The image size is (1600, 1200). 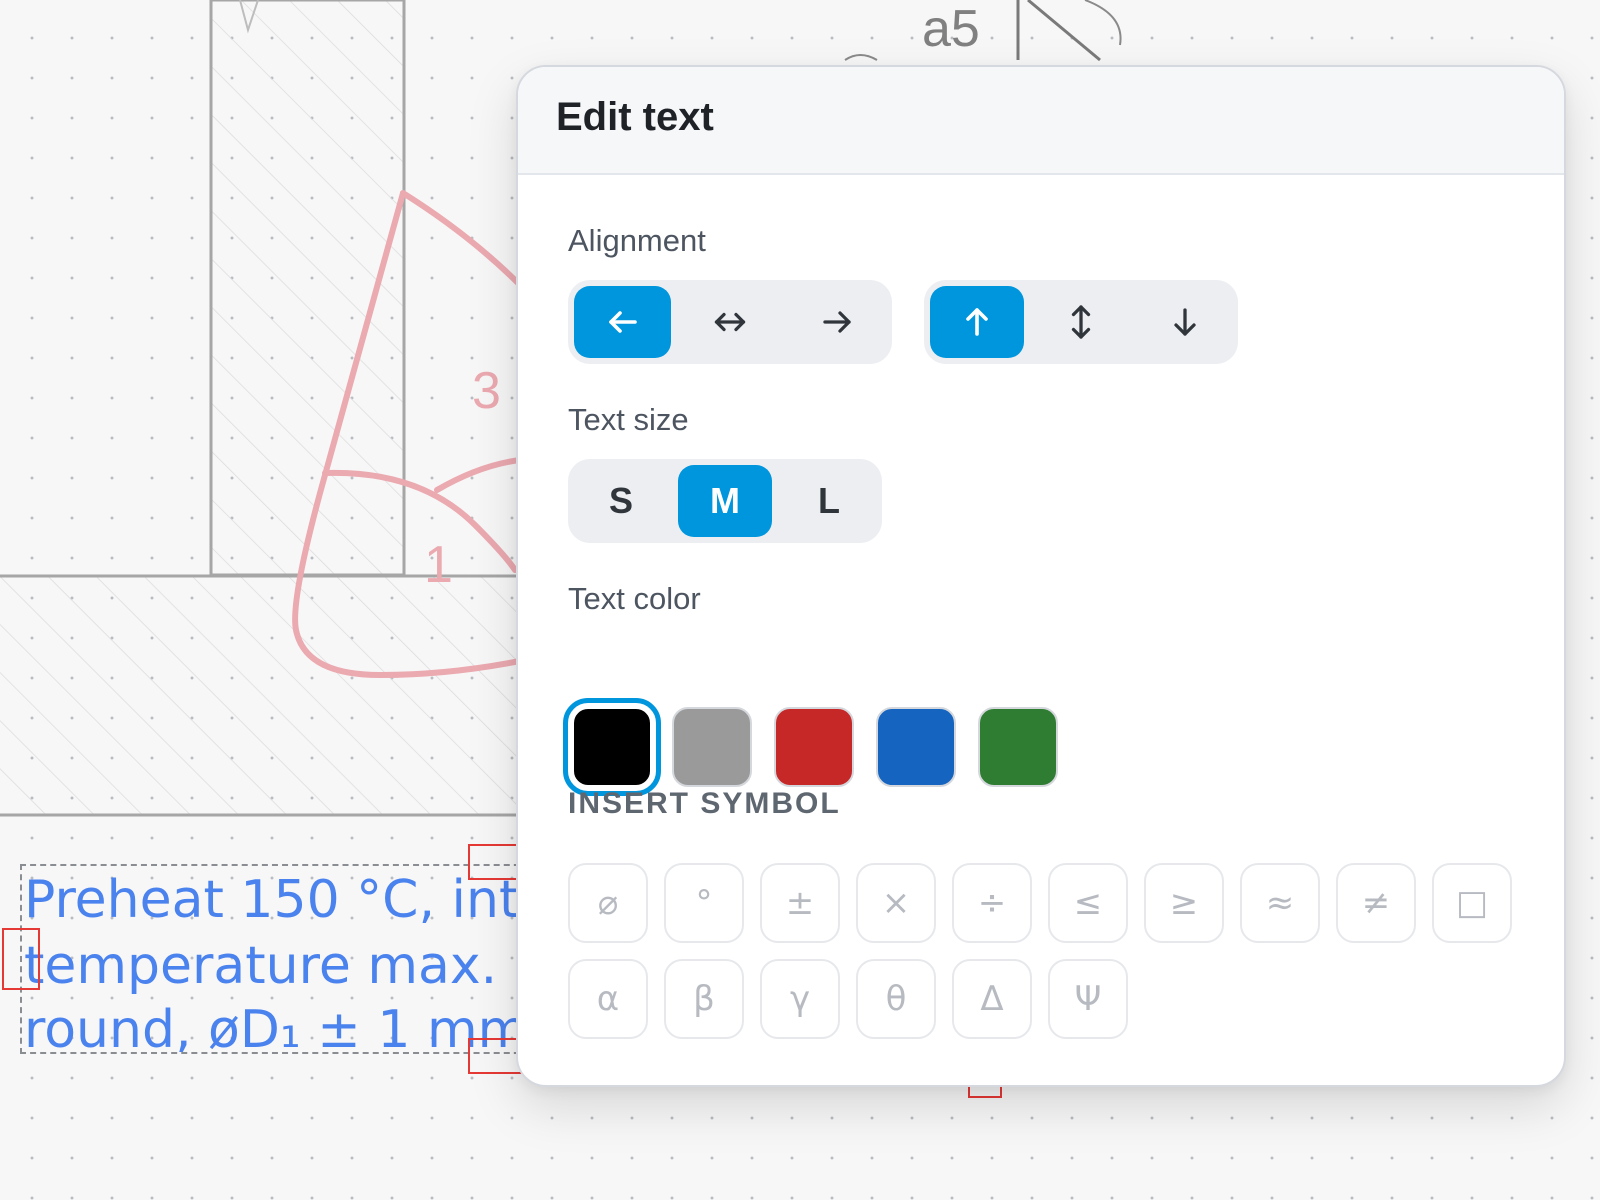 I want to click on resize-handle-bottom, so click(x=495, y=1056).